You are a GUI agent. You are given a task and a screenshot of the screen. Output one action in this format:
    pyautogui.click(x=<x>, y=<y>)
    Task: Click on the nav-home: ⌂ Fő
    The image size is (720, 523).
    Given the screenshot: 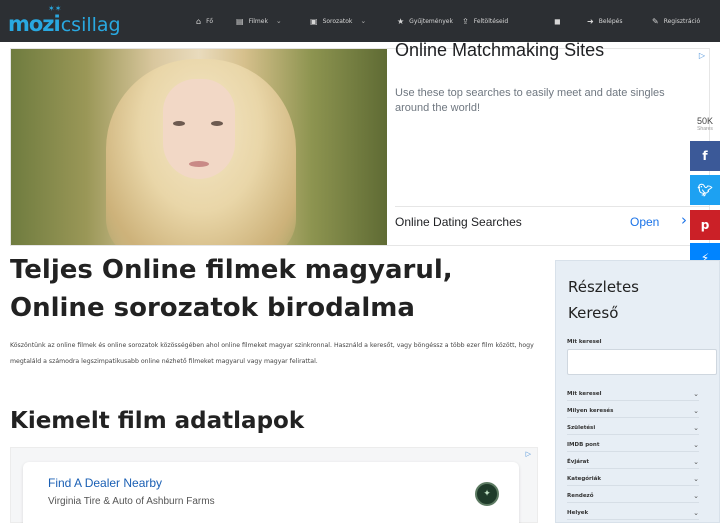 What is the action you would take?
    pyautogui.click(x=204, y=21)
    